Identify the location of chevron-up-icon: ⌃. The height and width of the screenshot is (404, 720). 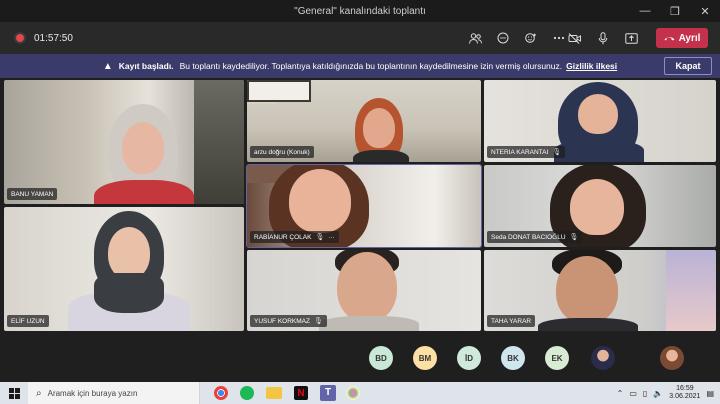
(620, 393).